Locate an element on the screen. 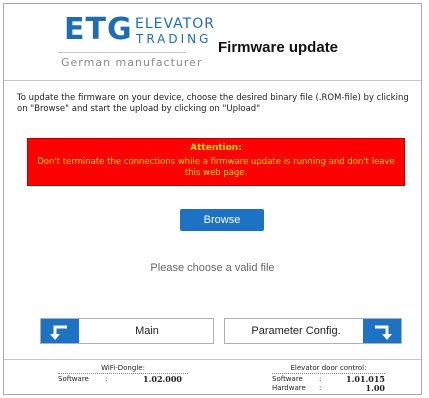 The image size is (429, 398). logo-etg-text: ETG is located at coordinates (98, 29).